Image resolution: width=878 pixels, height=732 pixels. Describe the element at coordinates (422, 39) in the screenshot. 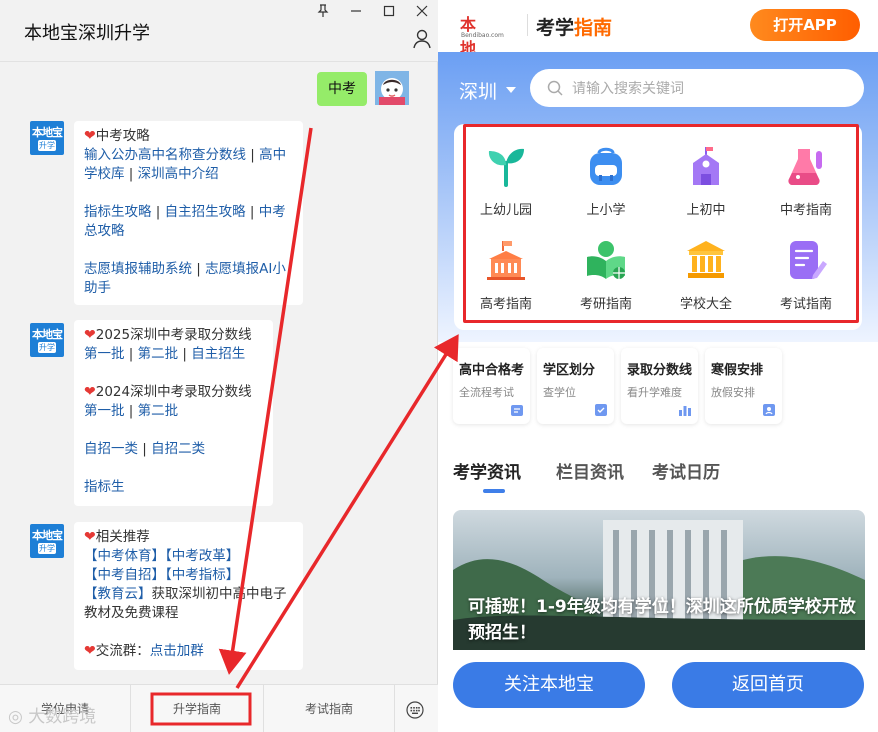

I see `profile-icon` at that location.